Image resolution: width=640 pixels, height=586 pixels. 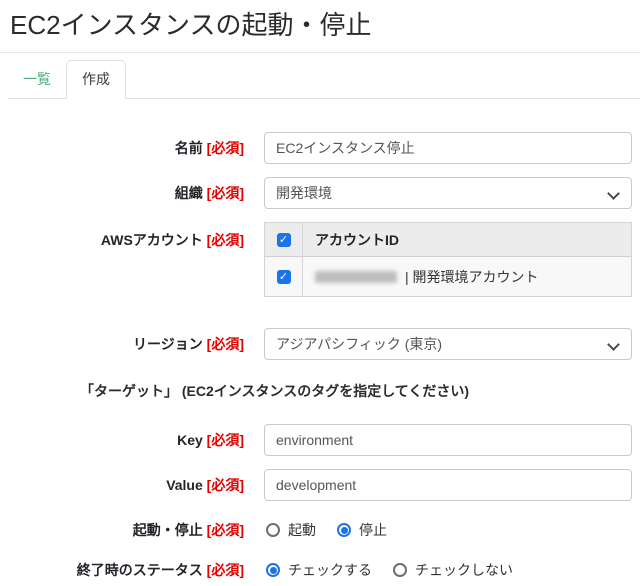 What do you see at coordinates (37, 79) in the screenshot?
I see `tab-list: 一覧` at bounding box center [37, 79].